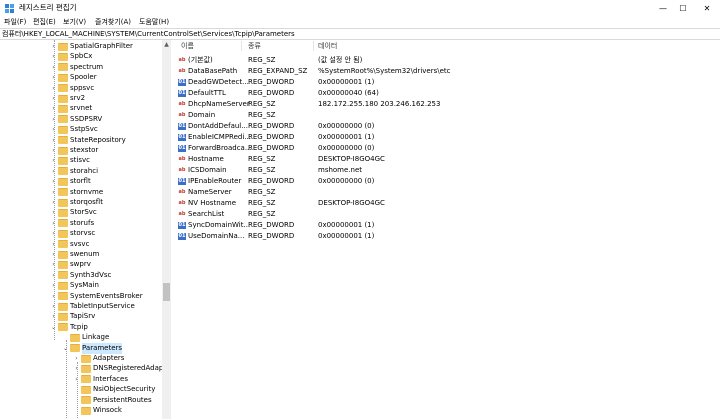  What do you see at coordinates (447, 192) in the screenshot?
I see `value-row: ab NameServer REG_SZ` at bounding box center [447, 192].